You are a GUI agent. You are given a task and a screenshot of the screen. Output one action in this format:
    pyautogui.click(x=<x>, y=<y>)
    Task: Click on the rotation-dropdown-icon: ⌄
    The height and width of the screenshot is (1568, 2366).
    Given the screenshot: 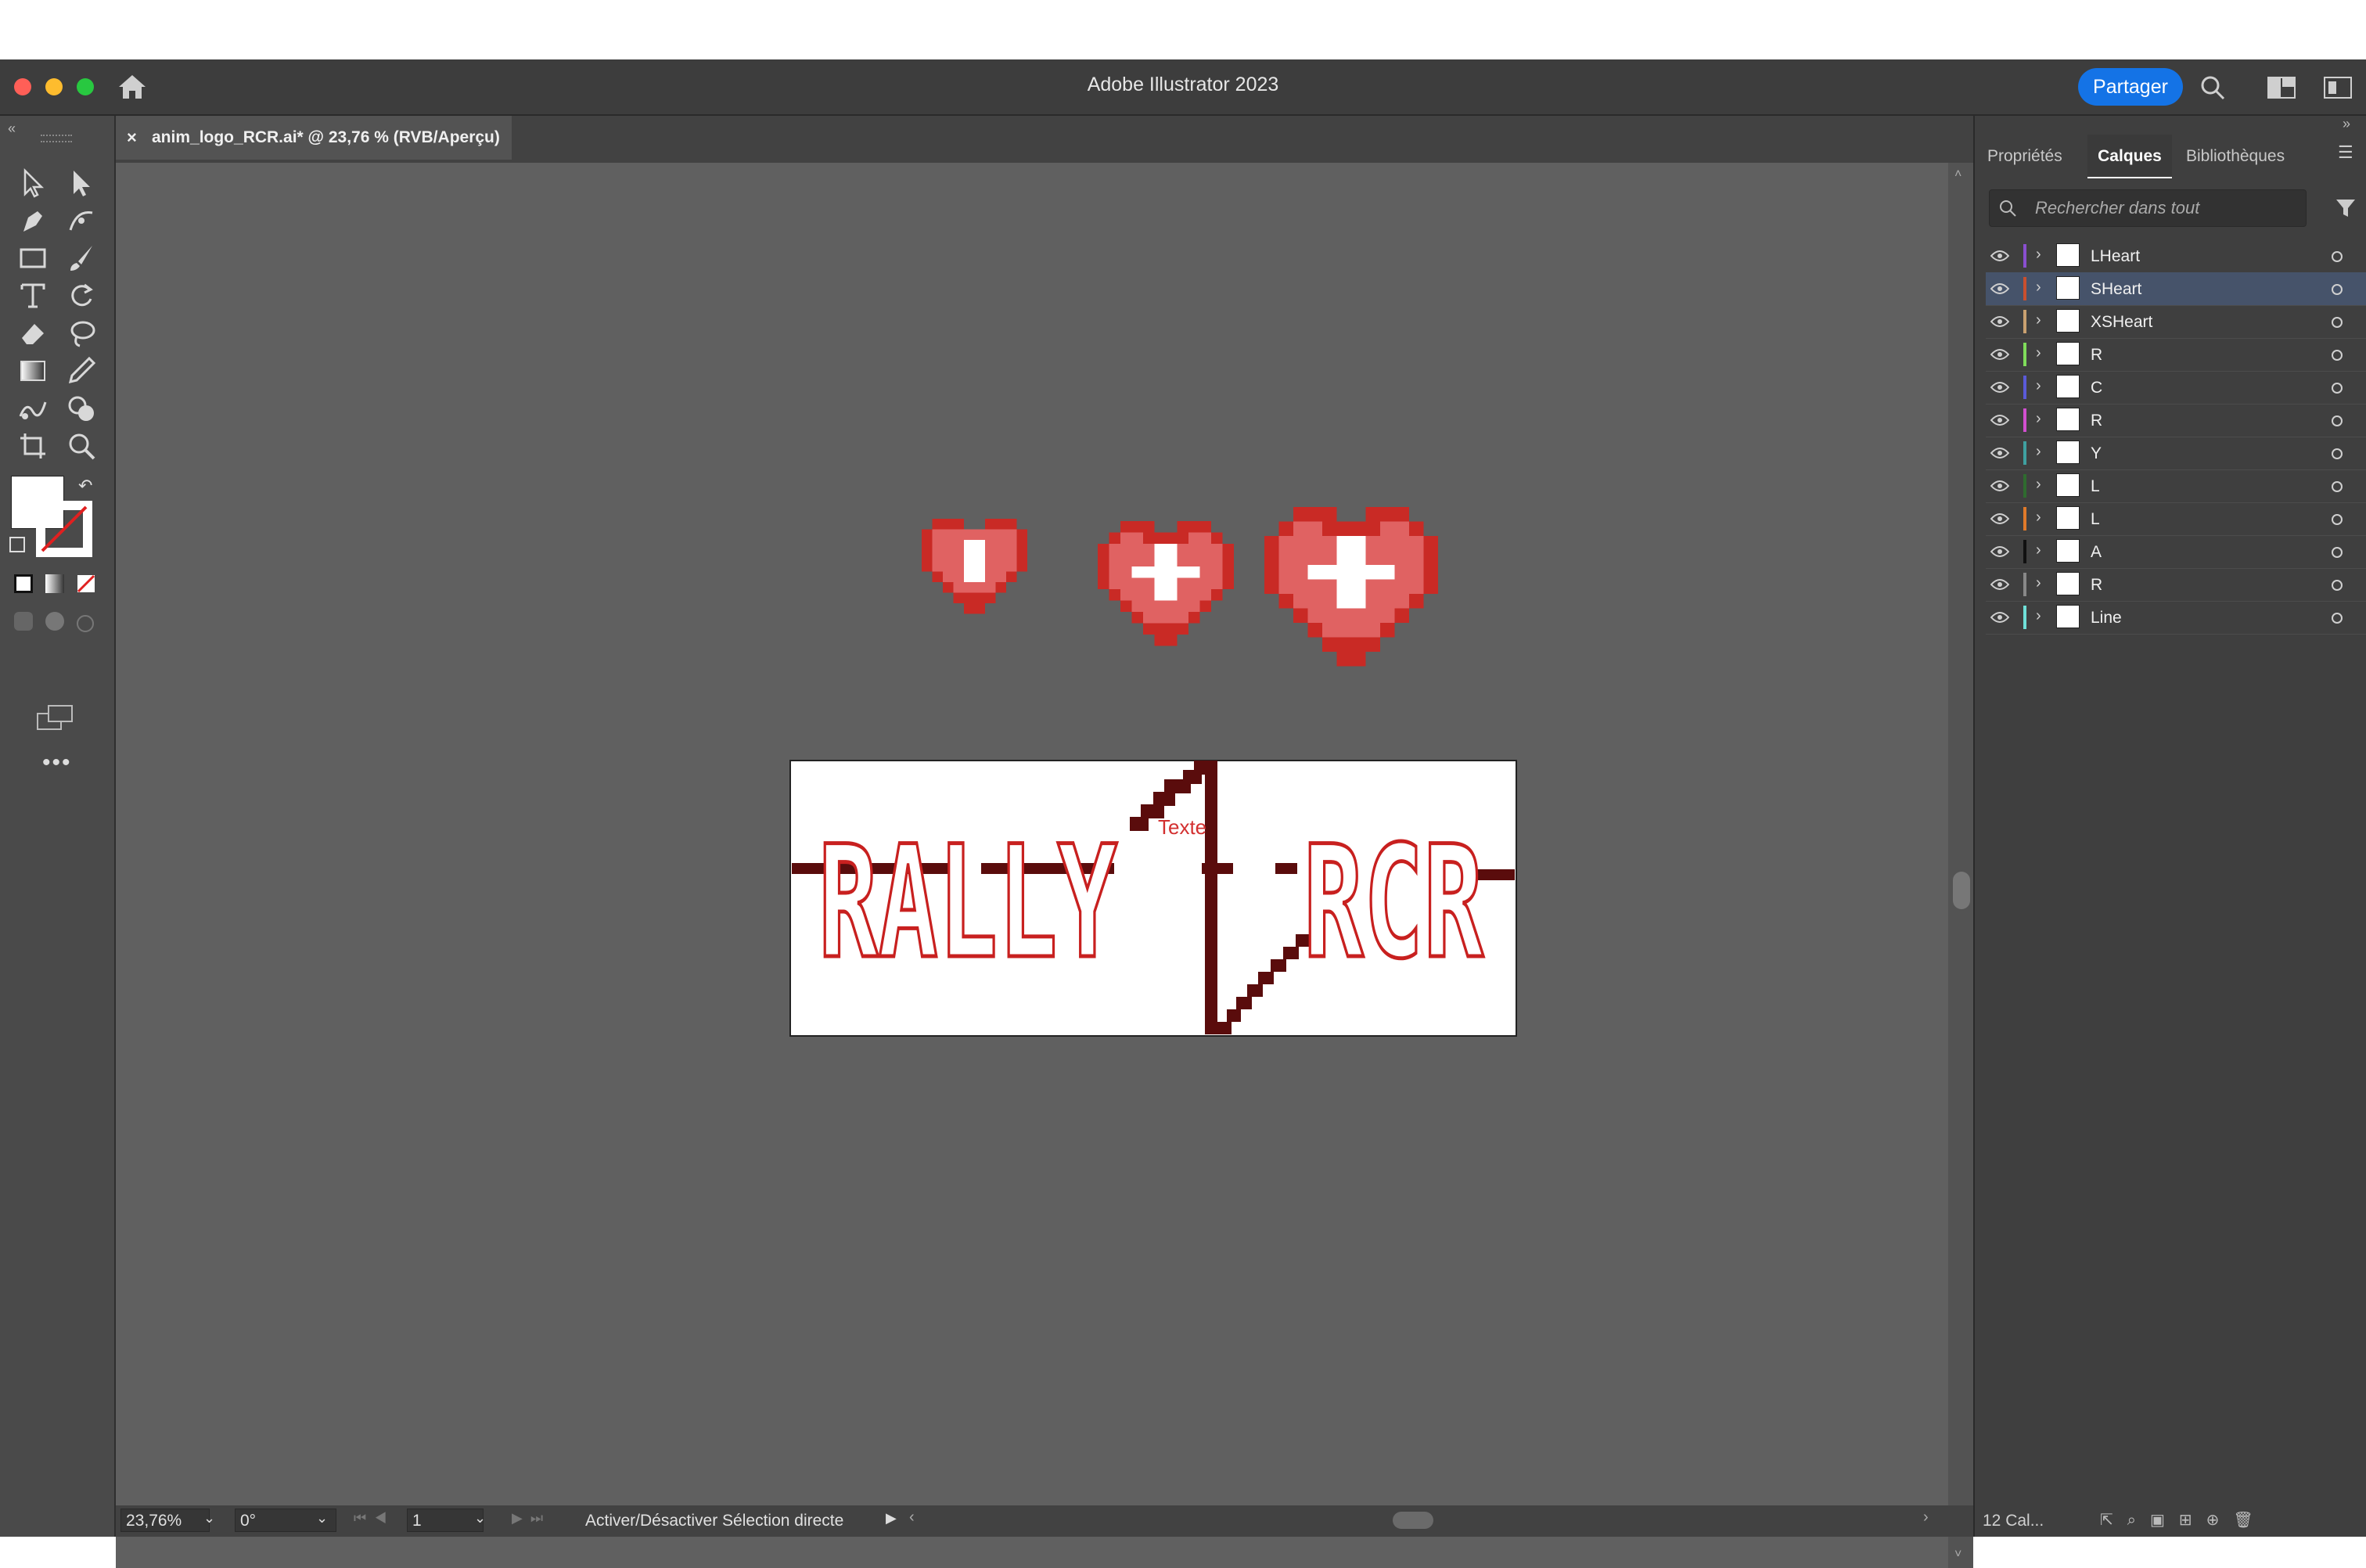 What is the action you would take?
    pyautogui.click(x=322, y=1518)
    